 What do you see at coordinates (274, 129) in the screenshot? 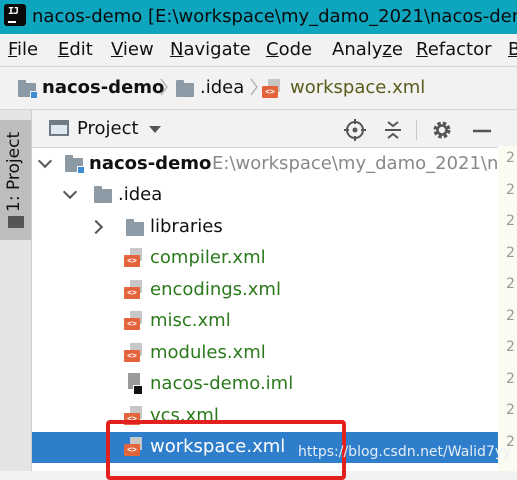
I see `project-panel-header: Project` at bounding box center [274, 129].